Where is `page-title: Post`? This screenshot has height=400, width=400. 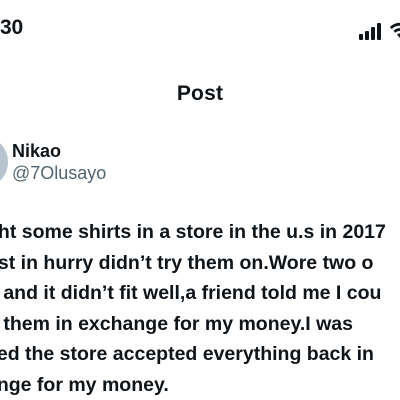
page-title: Post is located at coordinates (200, 93).